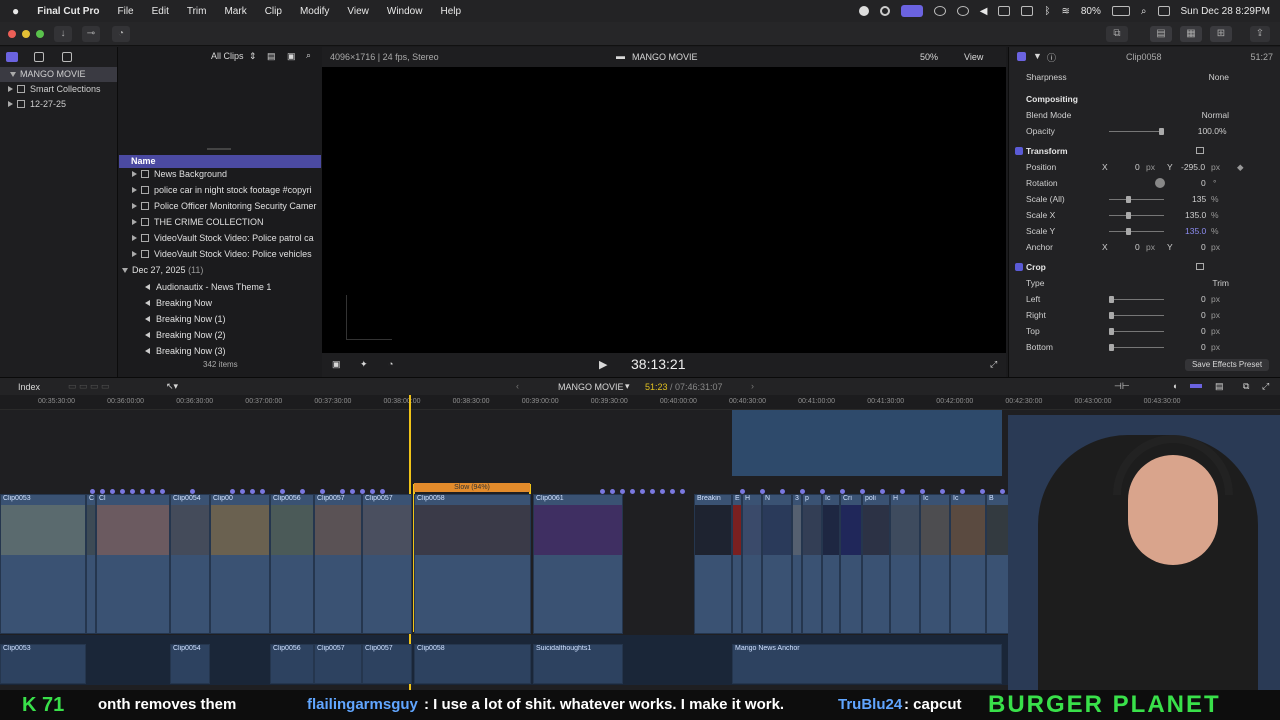  What do you see at coordinates (197, 11) in the screenshot?
I see `menu-trim: Trim` at bounding box center [197, 11].